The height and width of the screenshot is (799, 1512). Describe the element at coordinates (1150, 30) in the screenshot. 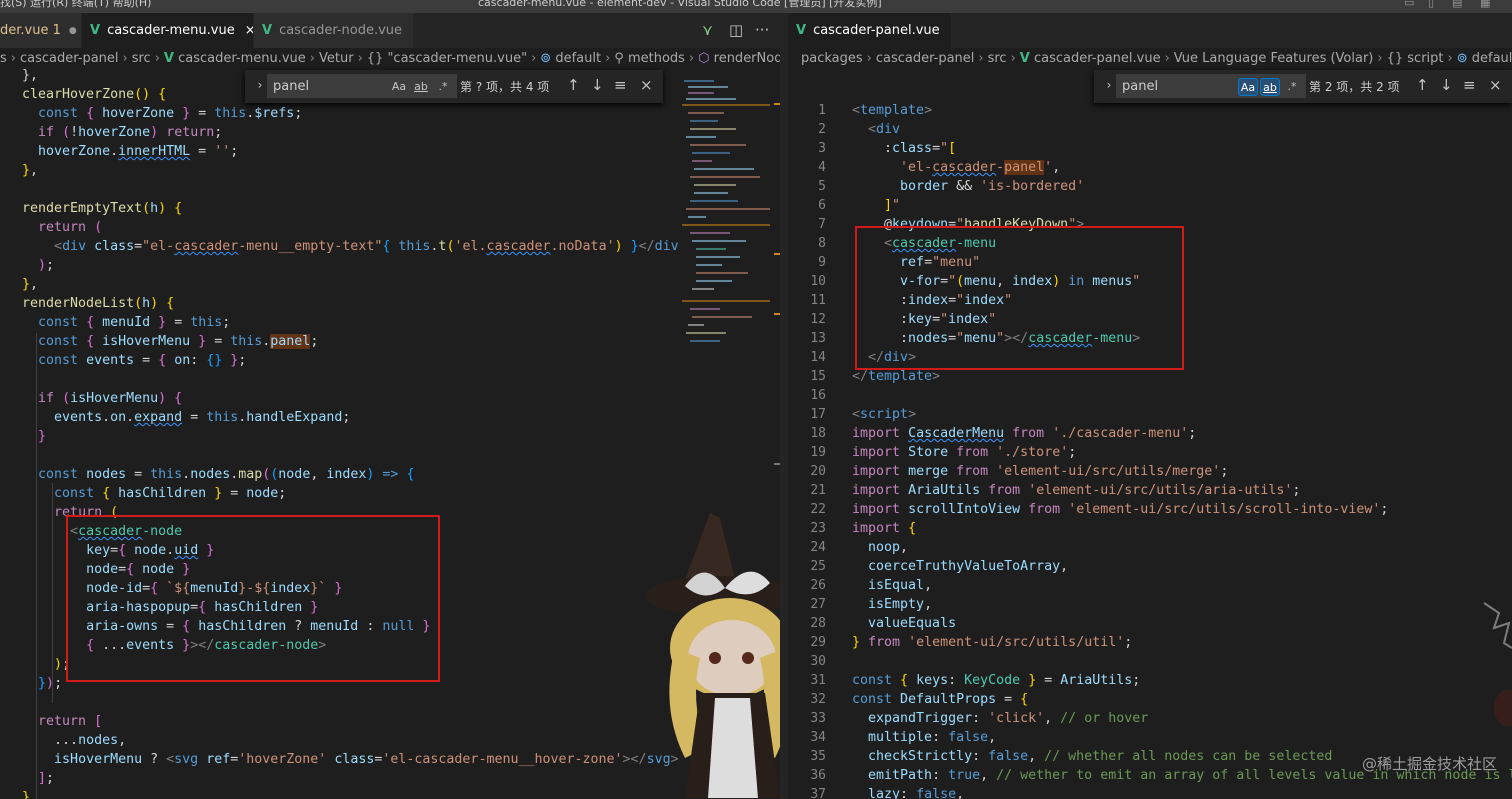

I see `tab-bar: V cascader-panel.vue ×` at that location.